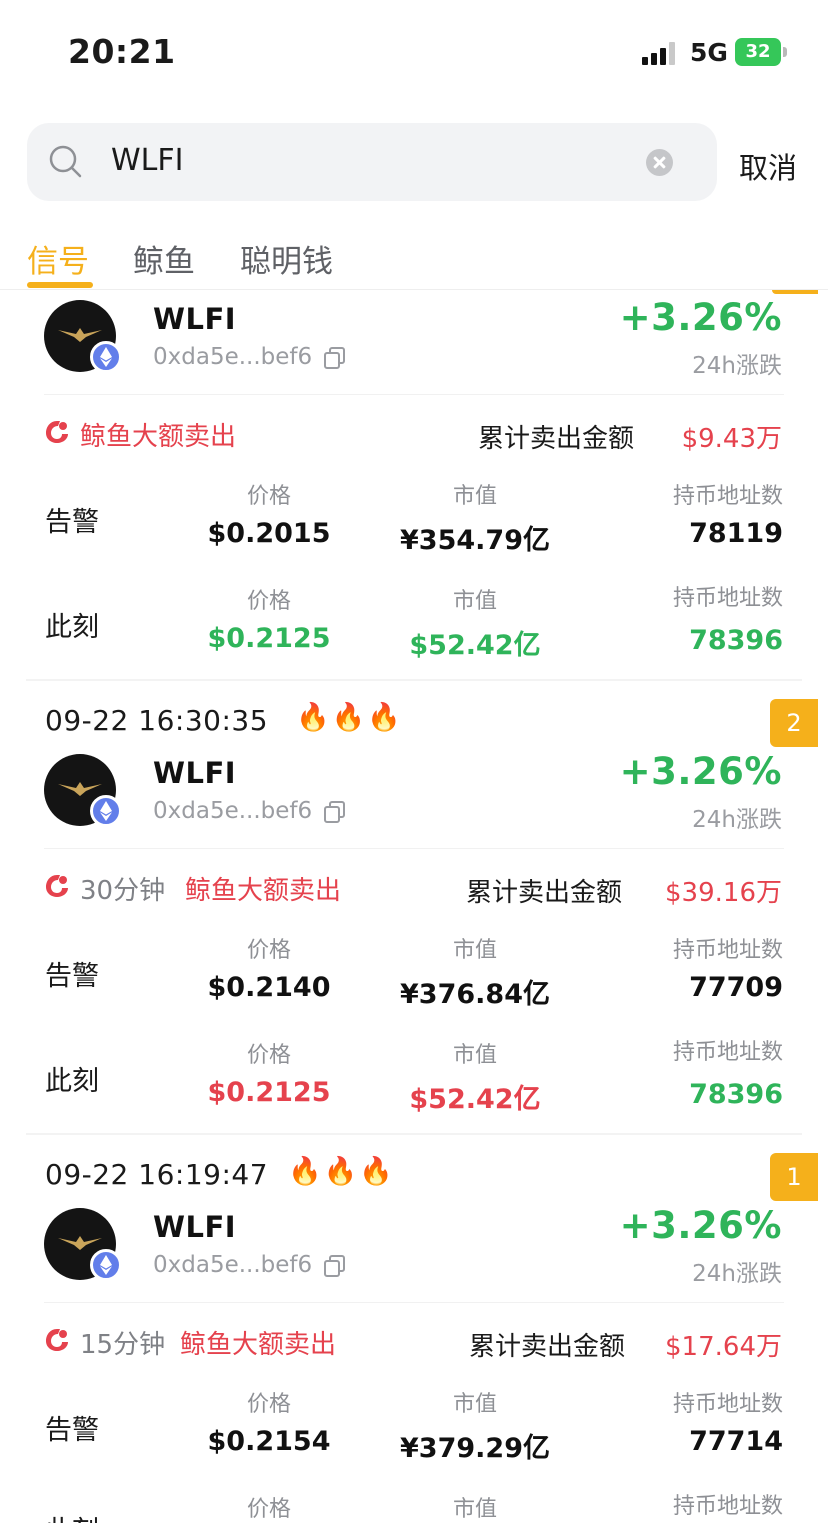 The width and height of the screenshot is (828, 1523). What do you see at coordinates (123, 1345) in the screenshot?
I see `alert-duration: 15分钟` at bounding box center [123, 1345].